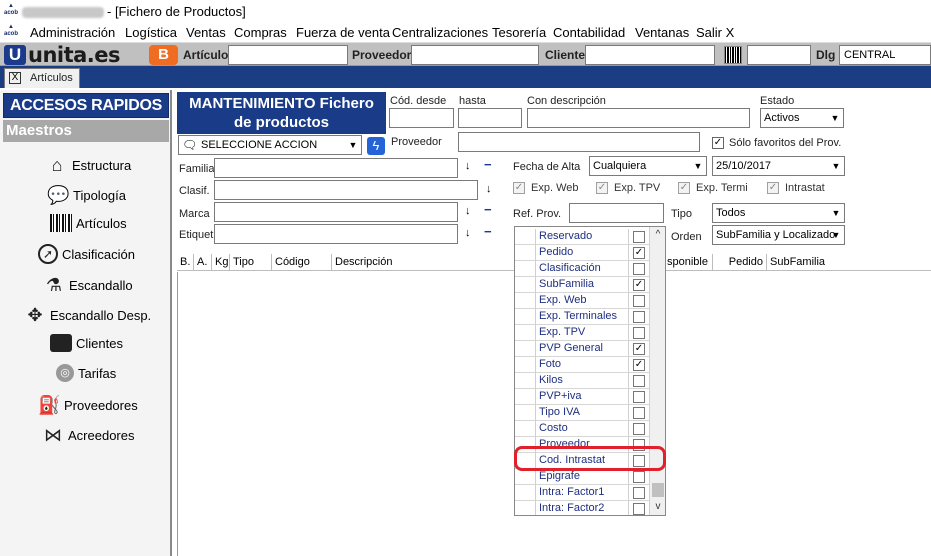  What do you see at coordinates (582, 477) in the screenshot?
I see `column-picker-row: Epigrafe` at bounding box center [582, 477].